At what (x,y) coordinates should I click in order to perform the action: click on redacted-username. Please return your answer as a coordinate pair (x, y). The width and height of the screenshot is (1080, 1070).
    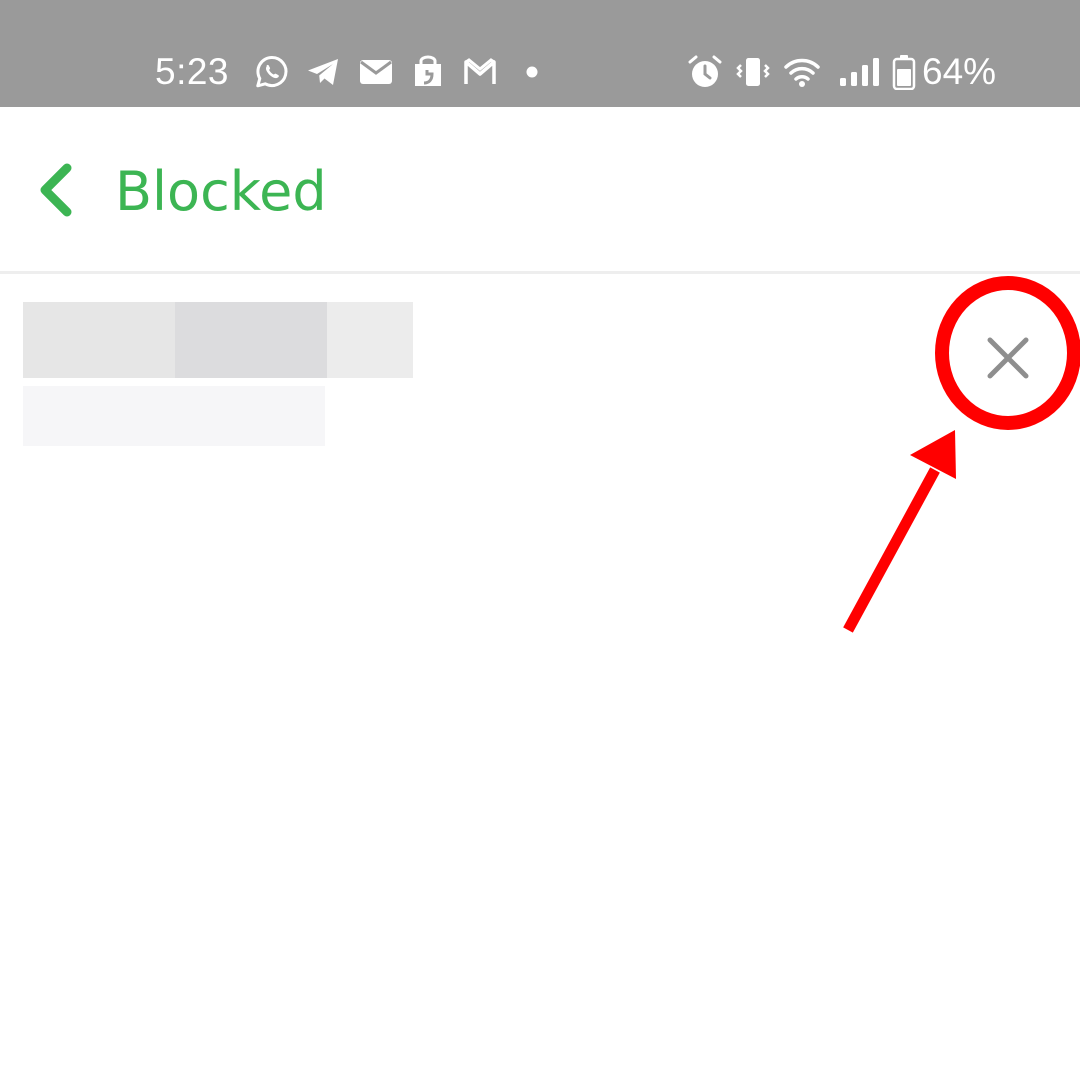
    Looking at the image, I should click on (218, 340).